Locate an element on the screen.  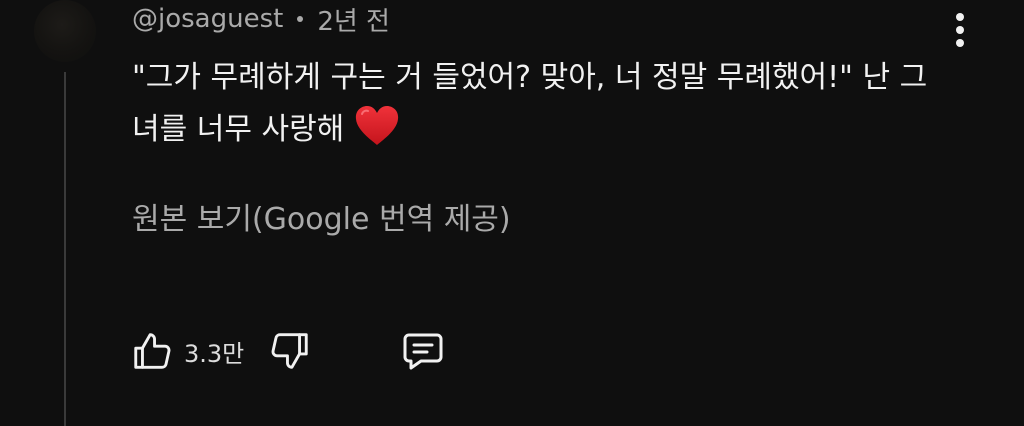
dislike-button is located at coordinates (289, 351).